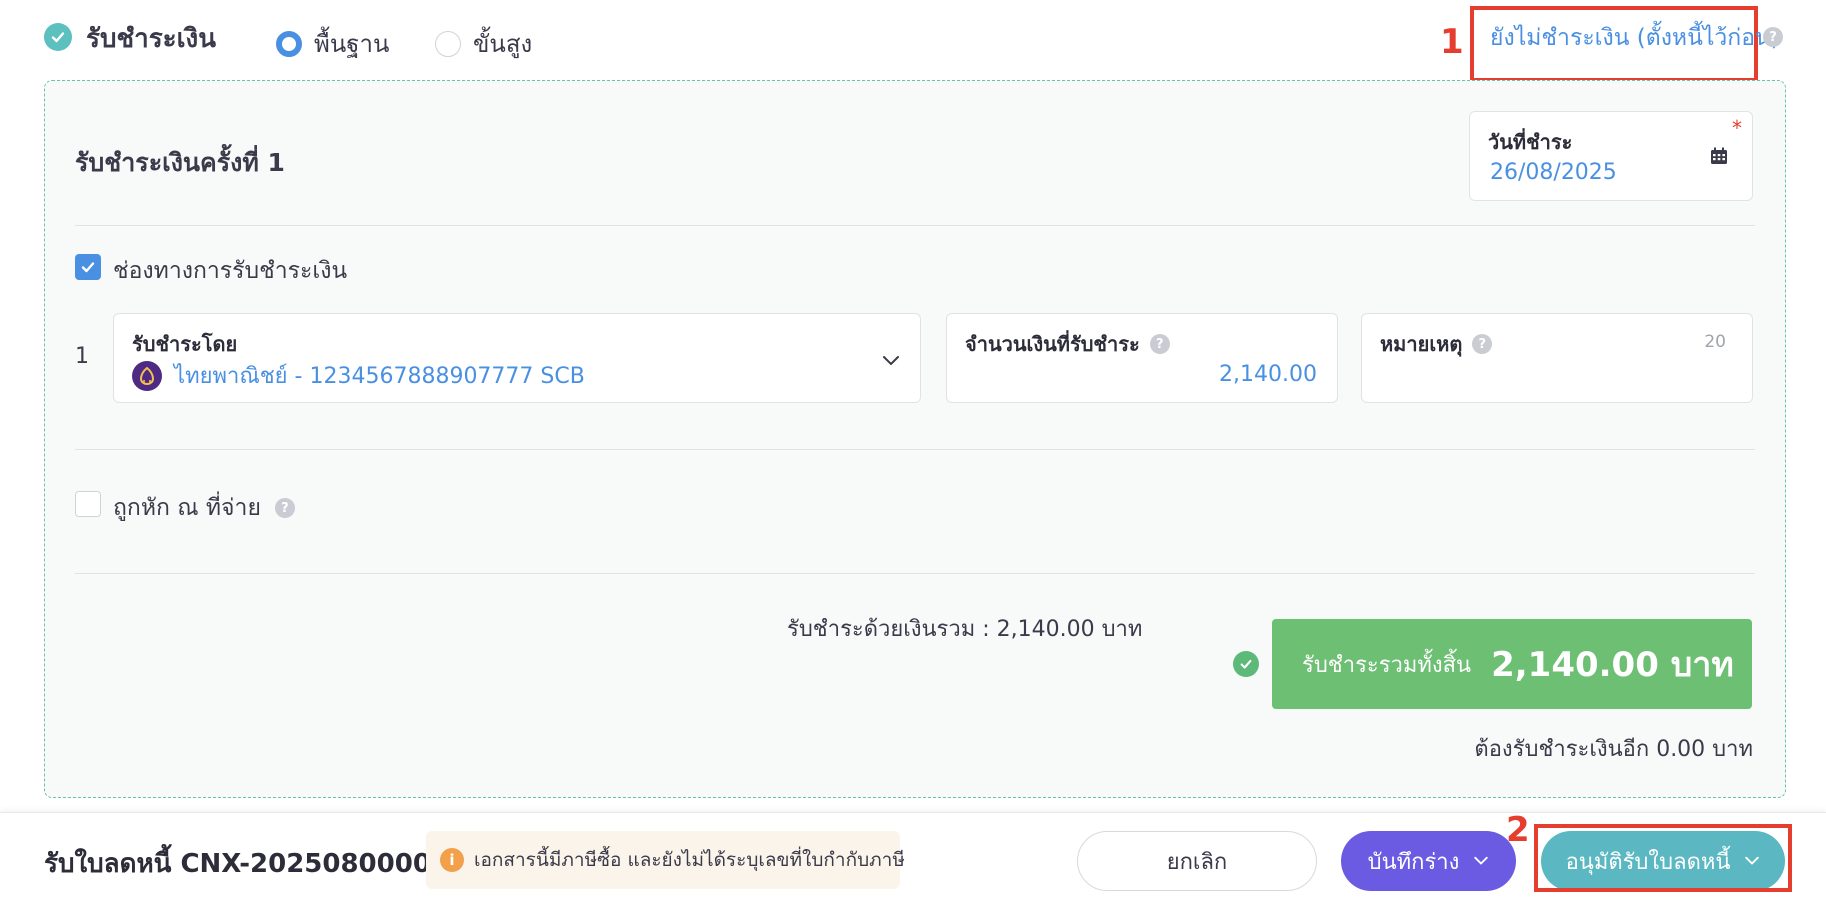 The width and height of the screenshot is (1826, 898). Describe the element at coordinates (88, 267) in the screenshot. I see `channels-checkbox` at that location.